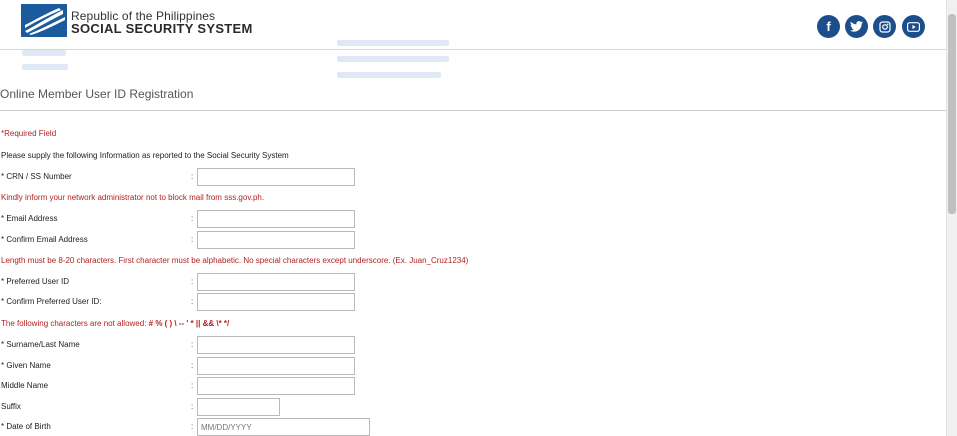 Image resolution: width=957 pixels, height=436 pixels. What do you see at coordinates (828, 26) in the screenshot?
I see `facebook-icon: f` at bounding box center [828, 26].